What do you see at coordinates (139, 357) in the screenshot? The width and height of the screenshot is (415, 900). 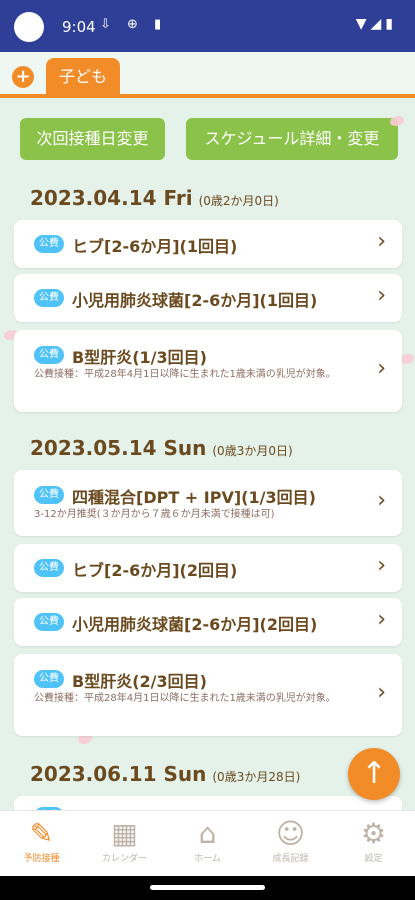 I see `vaccine-title: B型肝炎(1/3回目)` at bounding box center [139, 357].